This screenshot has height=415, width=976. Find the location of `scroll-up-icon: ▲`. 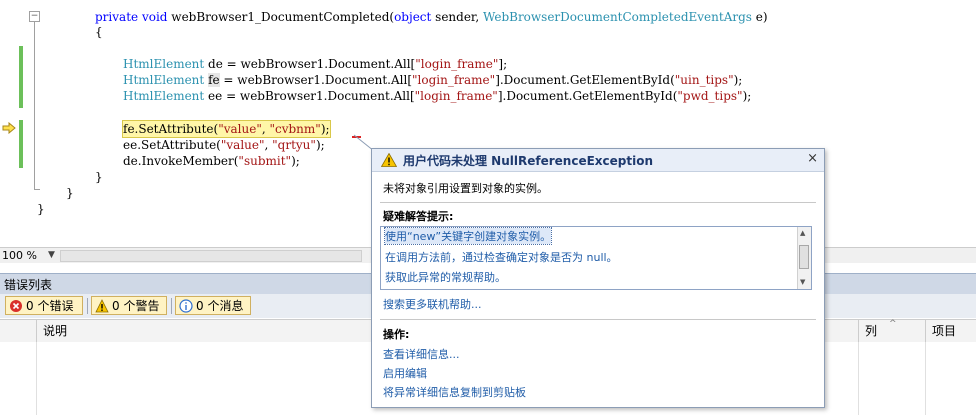

scroll-up-icon: ▲ is located at coordinates (802, 233).